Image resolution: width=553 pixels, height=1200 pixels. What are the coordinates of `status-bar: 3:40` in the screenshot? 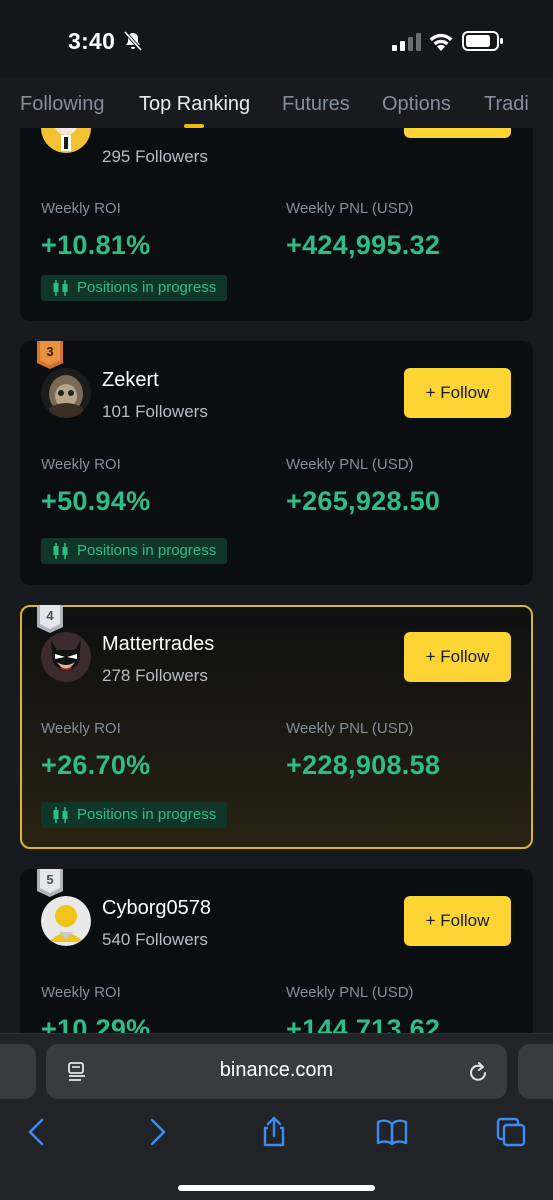 It's located at (276, 39).